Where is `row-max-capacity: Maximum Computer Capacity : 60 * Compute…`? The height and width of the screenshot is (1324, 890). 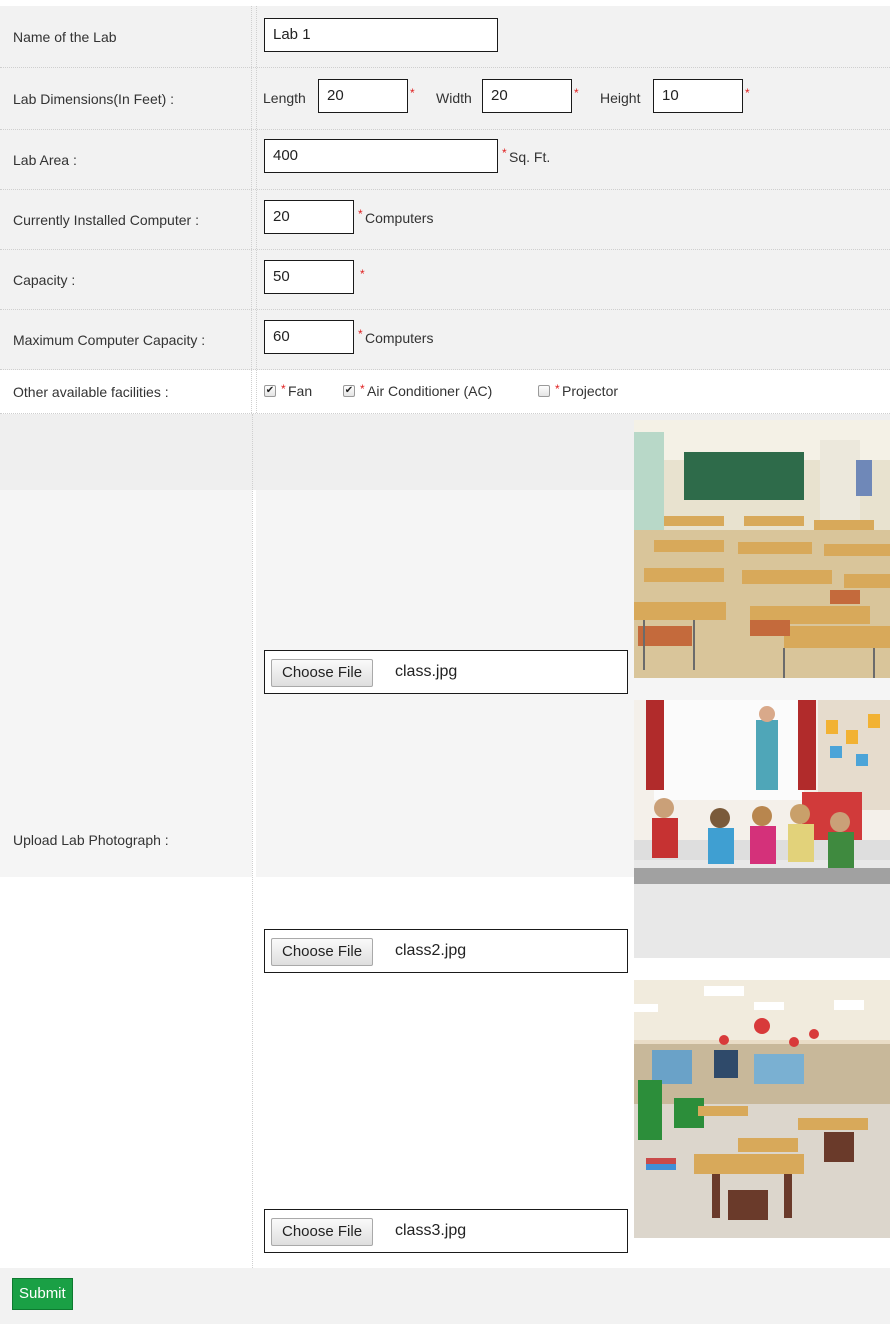
row-max-capacity: Maximum Computer Capacity : 60 * Compute… is located at coordinates (445, 340).